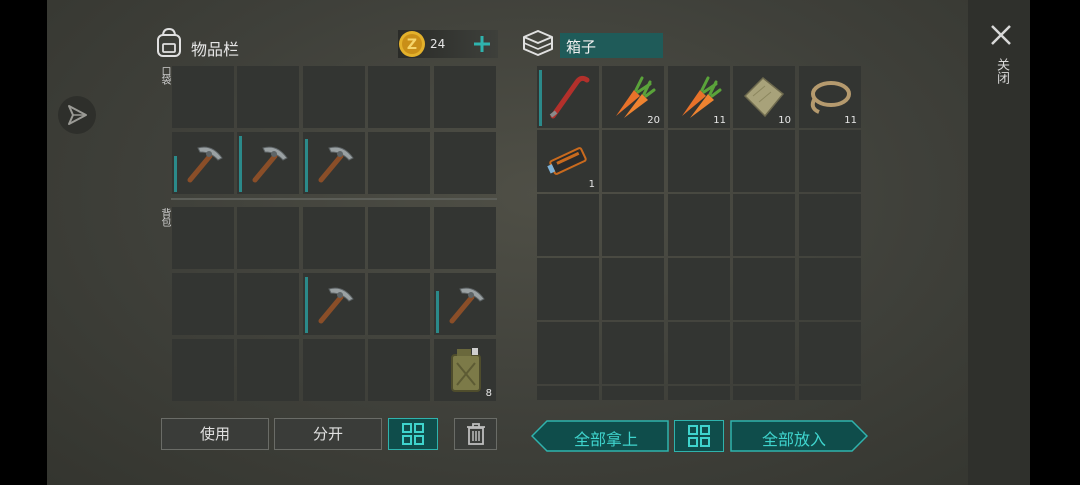 The height and width of the screenshot is (485, 1080). What do you see at coordinates (1001, 71) in the screenshot?
I see `close-label: 关闭` at bounding box center [1001, 71].